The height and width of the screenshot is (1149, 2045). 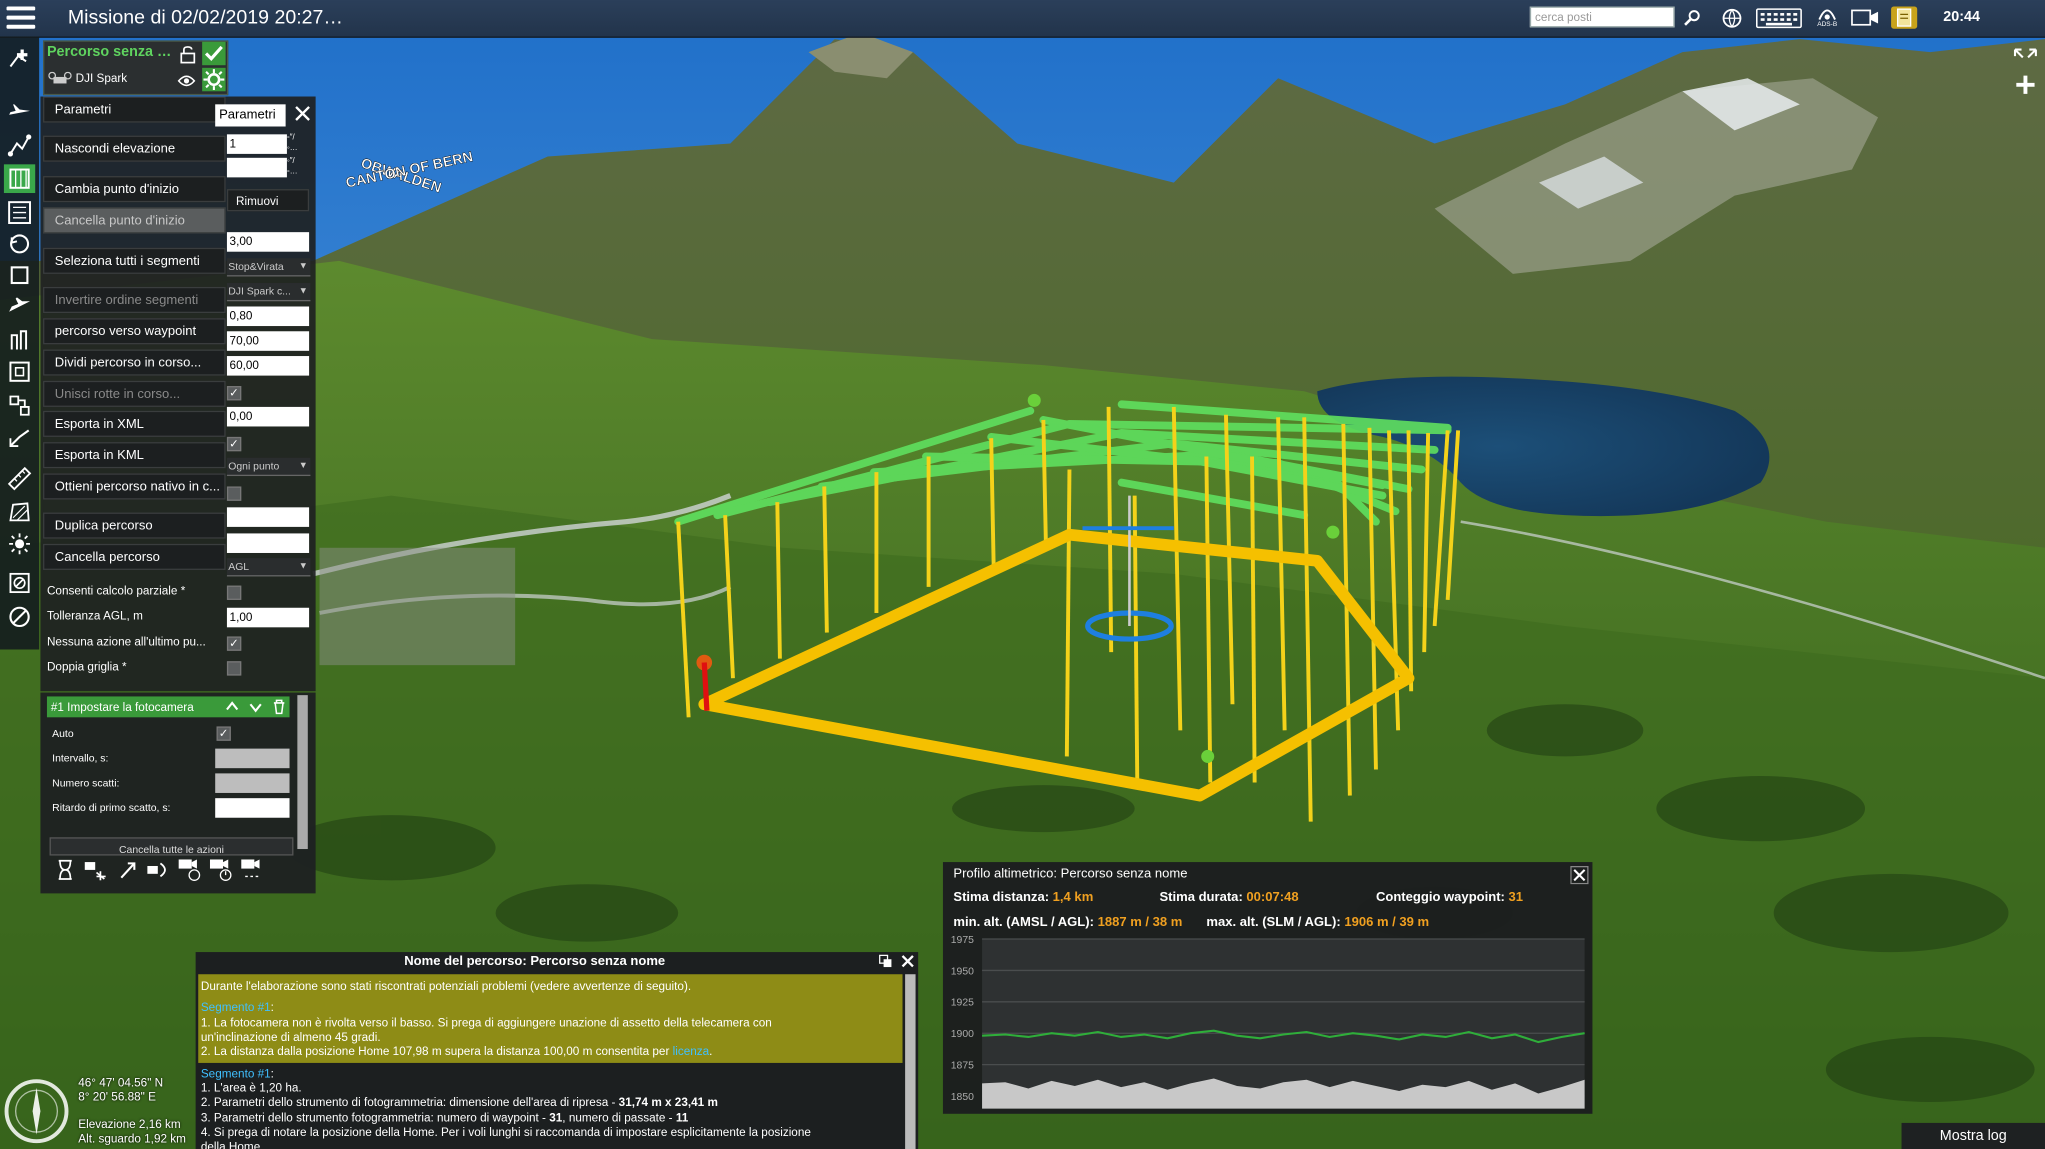 What do you see at coordinates (1602, 17) in the screenshot?
I see `search-input: cerca posti` at bounding box center [1602, 17].